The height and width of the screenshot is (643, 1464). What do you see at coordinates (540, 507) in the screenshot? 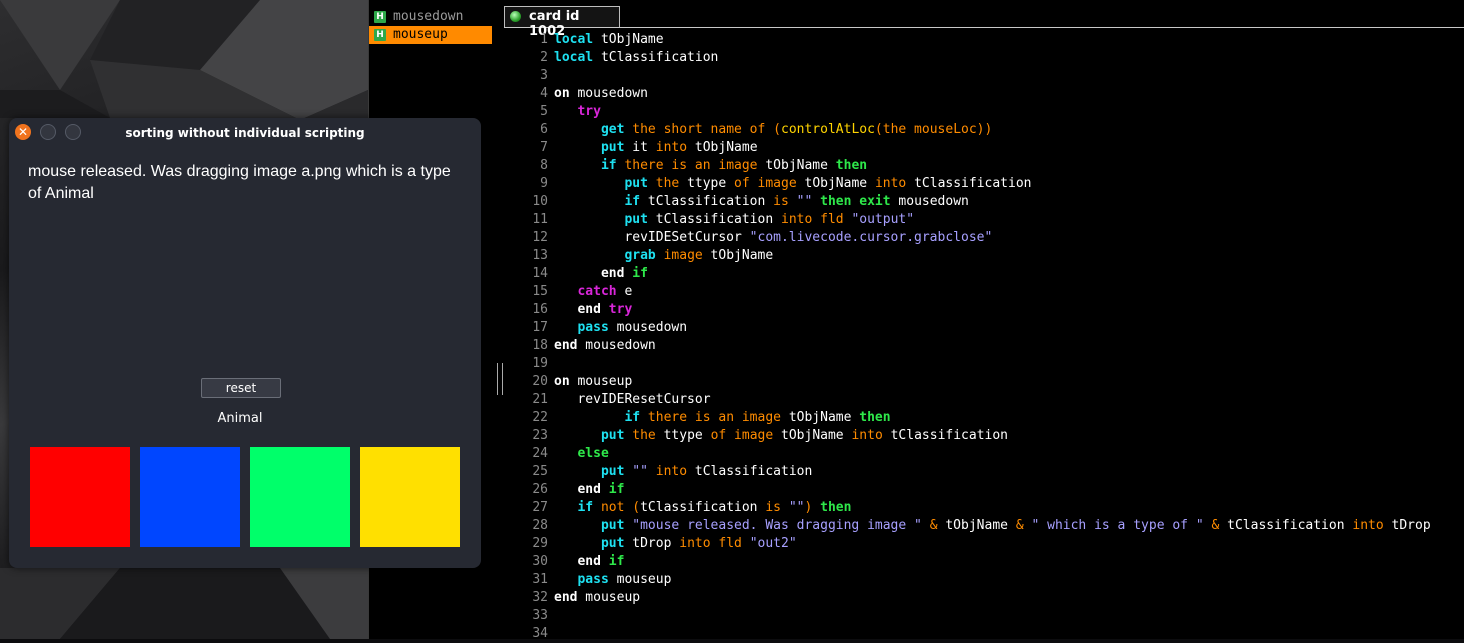
I see `line-number: 27` at bounding box center [540, 507].